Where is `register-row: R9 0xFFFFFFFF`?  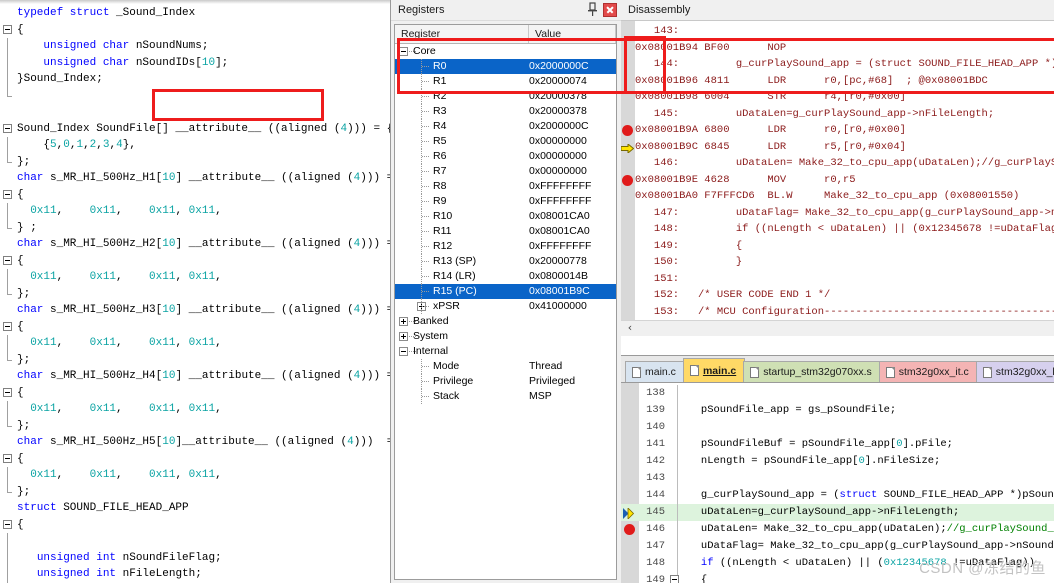
register-row: R9 0xFFFFFFFF is located at coordinates (505, 201).